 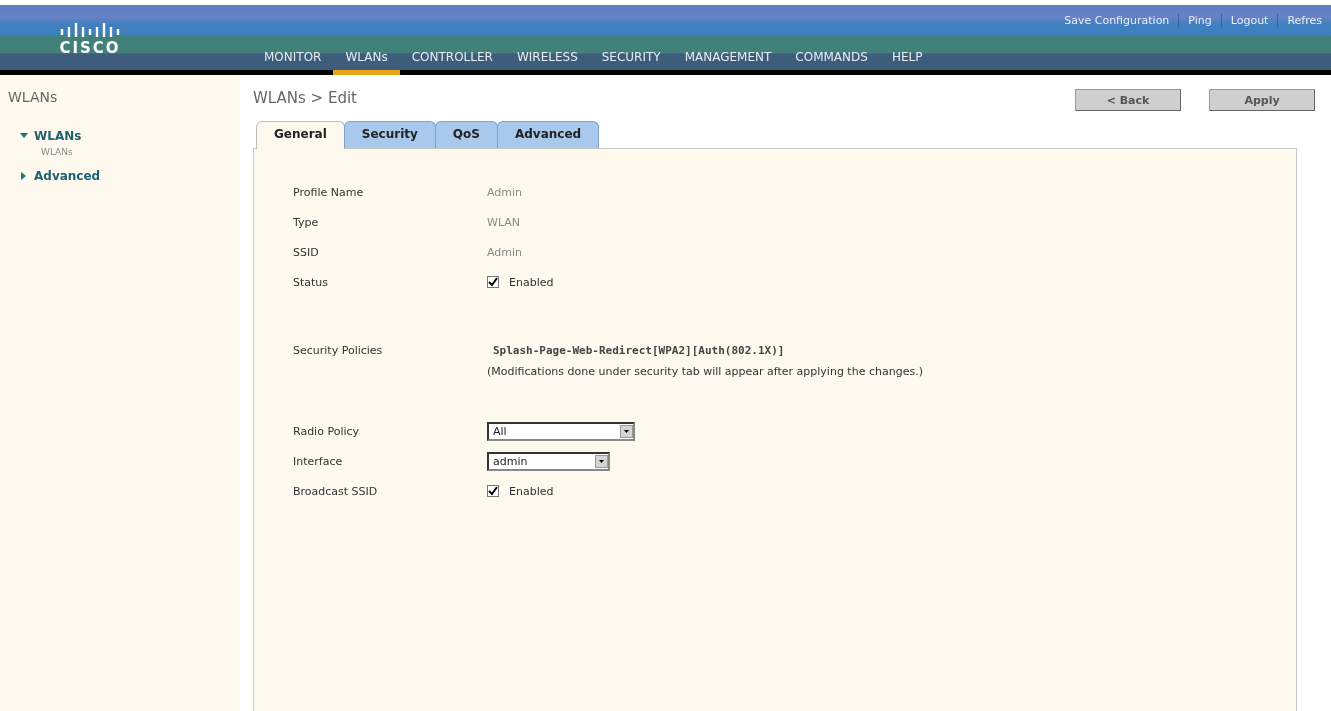 I want to click on sidebar-item: WLANs, so click(x=58, y=136).